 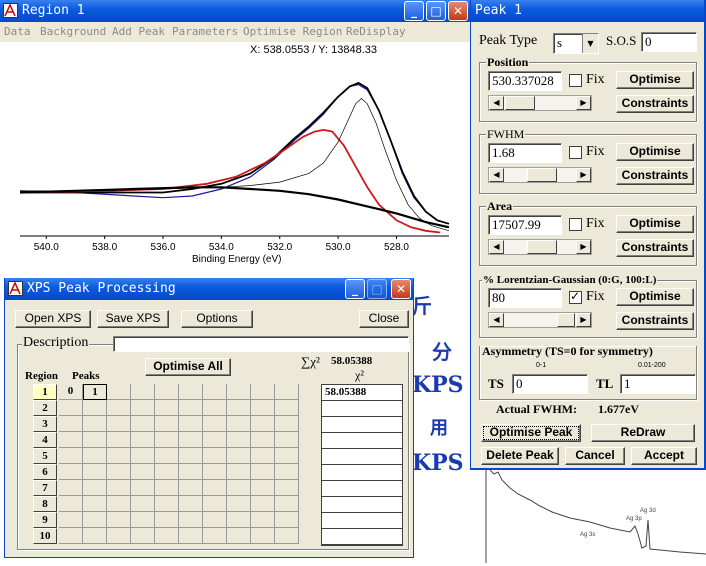 I want to click on position-slider: ◀ ▶, so click(x=540, y=103).